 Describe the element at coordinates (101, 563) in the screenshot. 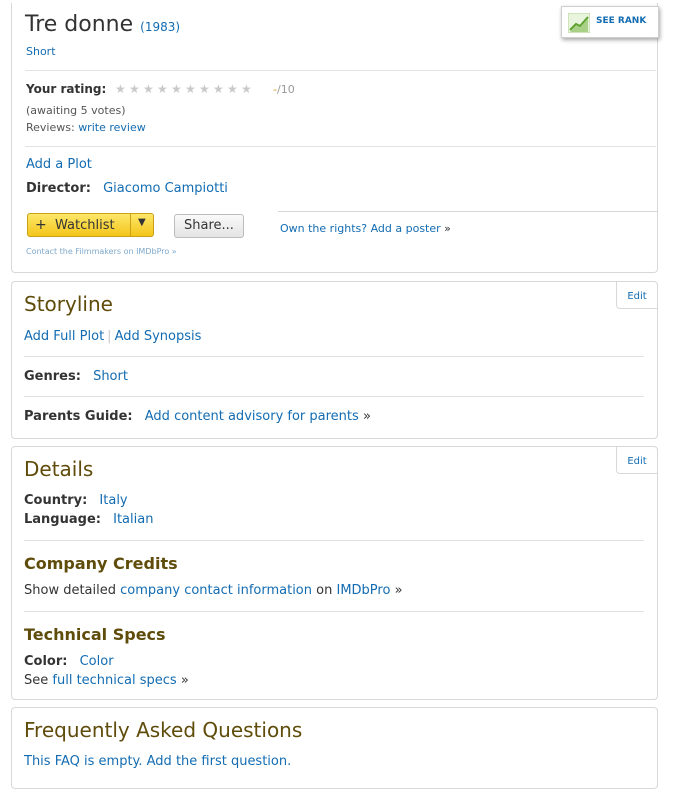

I see `company-credits-heading: Company Credits` at that location.